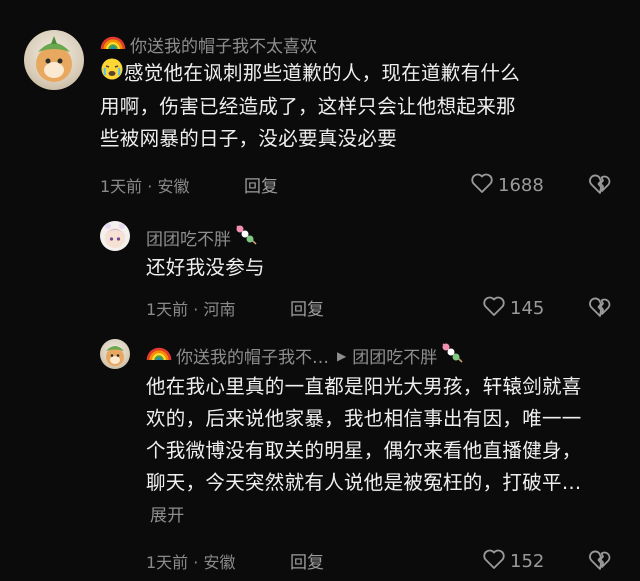 The height and width of the screenshot is (581, 640). Describe the element at coordinates (521, 185) in the screenshot. I see `like-count: 1688` at that location.